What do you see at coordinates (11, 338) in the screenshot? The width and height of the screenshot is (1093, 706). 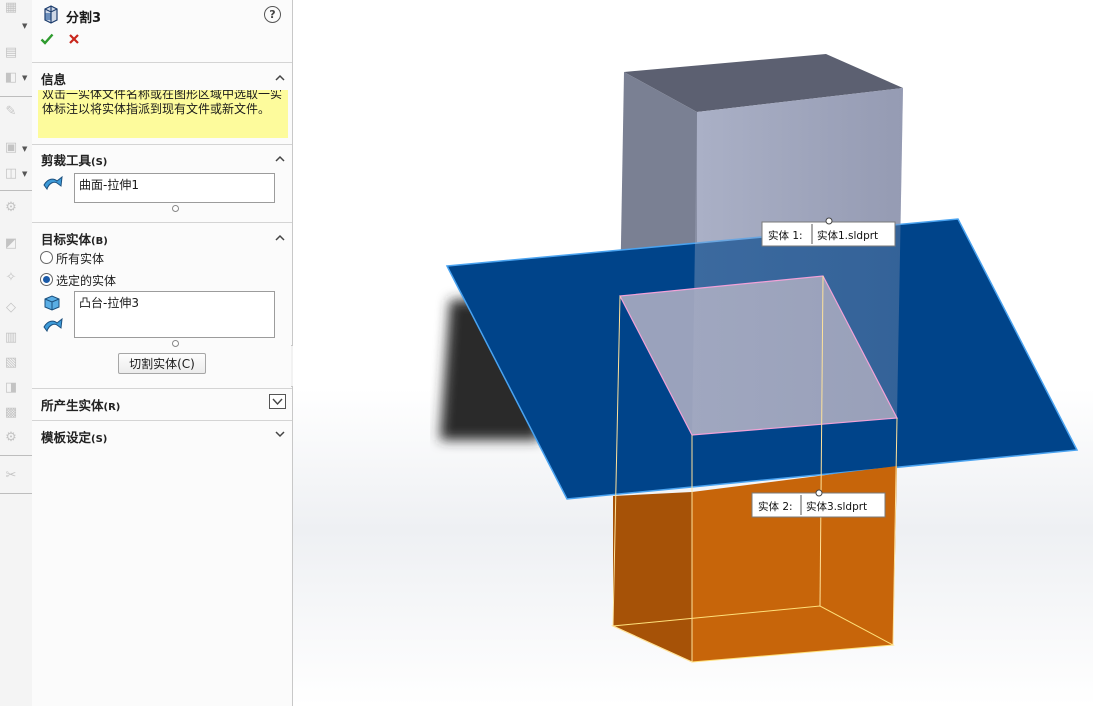 I see `surface-icon: ▥` at bounding box center [11, 338].